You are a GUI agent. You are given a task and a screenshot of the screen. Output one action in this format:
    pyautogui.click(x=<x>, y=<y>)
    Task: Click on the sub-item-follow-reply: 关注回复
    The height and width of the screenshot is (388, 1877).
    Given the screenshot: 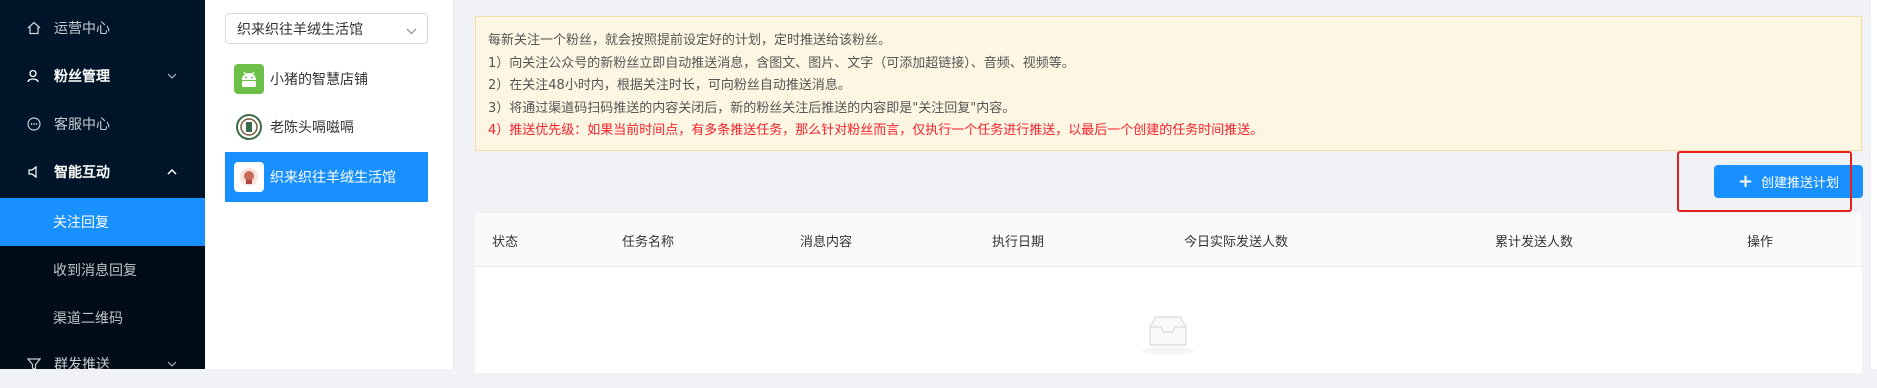 What is the action you would take?
    pyautogui.click(x=102, y=222)
    